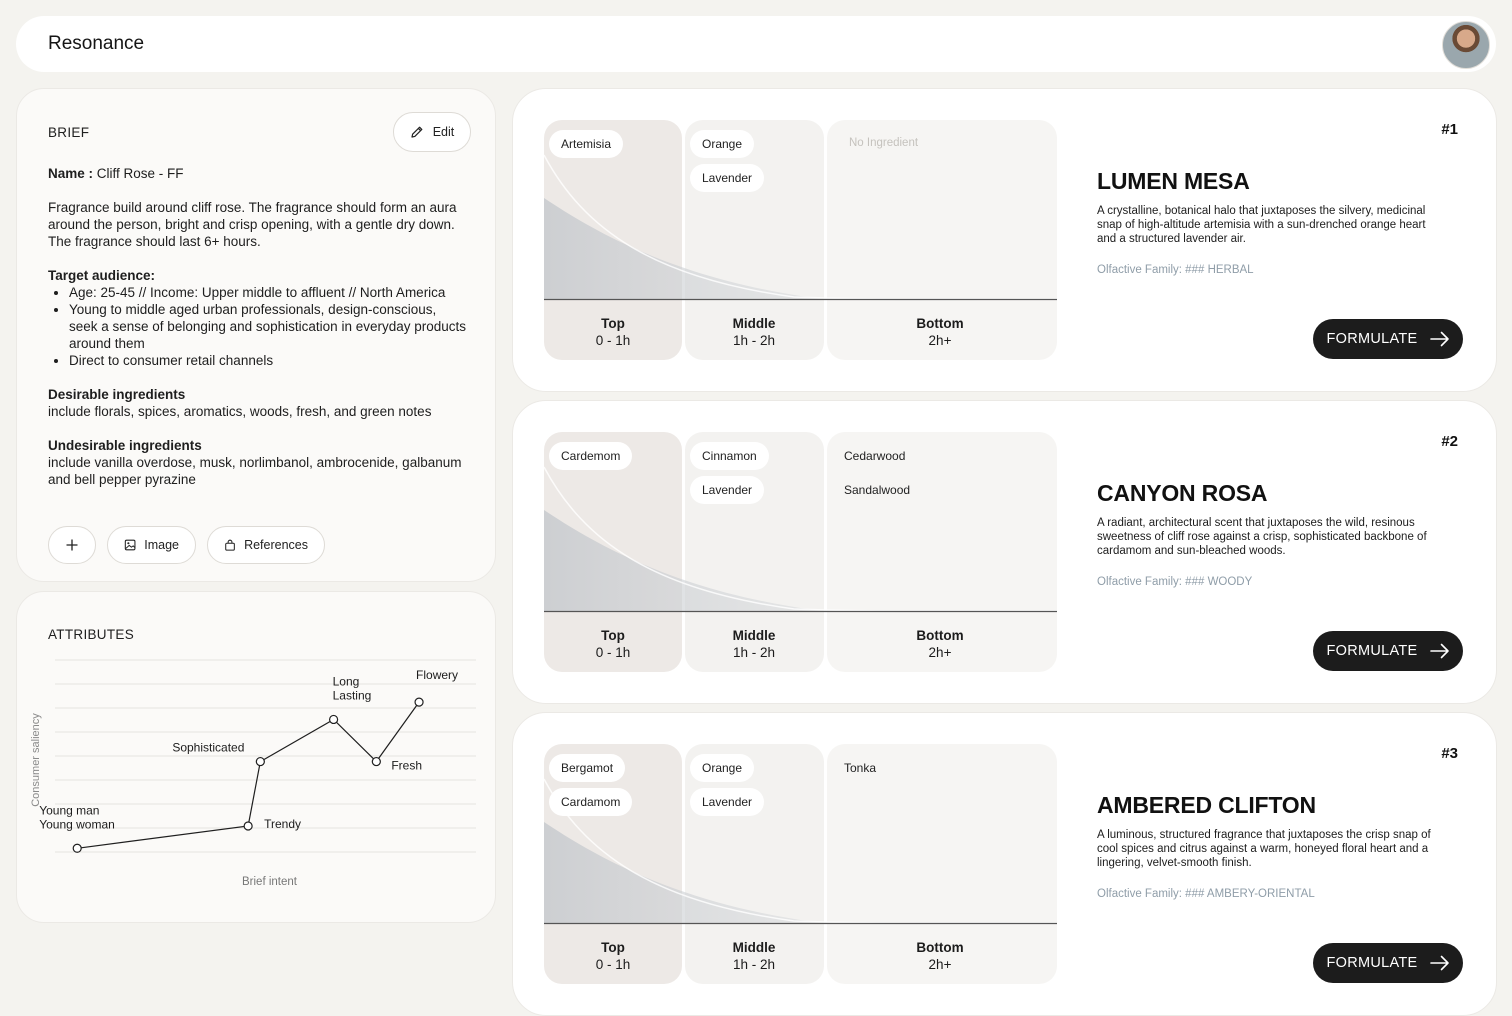  Describe the element at coordinates (1206, 805) in the screenshot. I see `fragrance-name: AMBERED CLIFTON` at that location.